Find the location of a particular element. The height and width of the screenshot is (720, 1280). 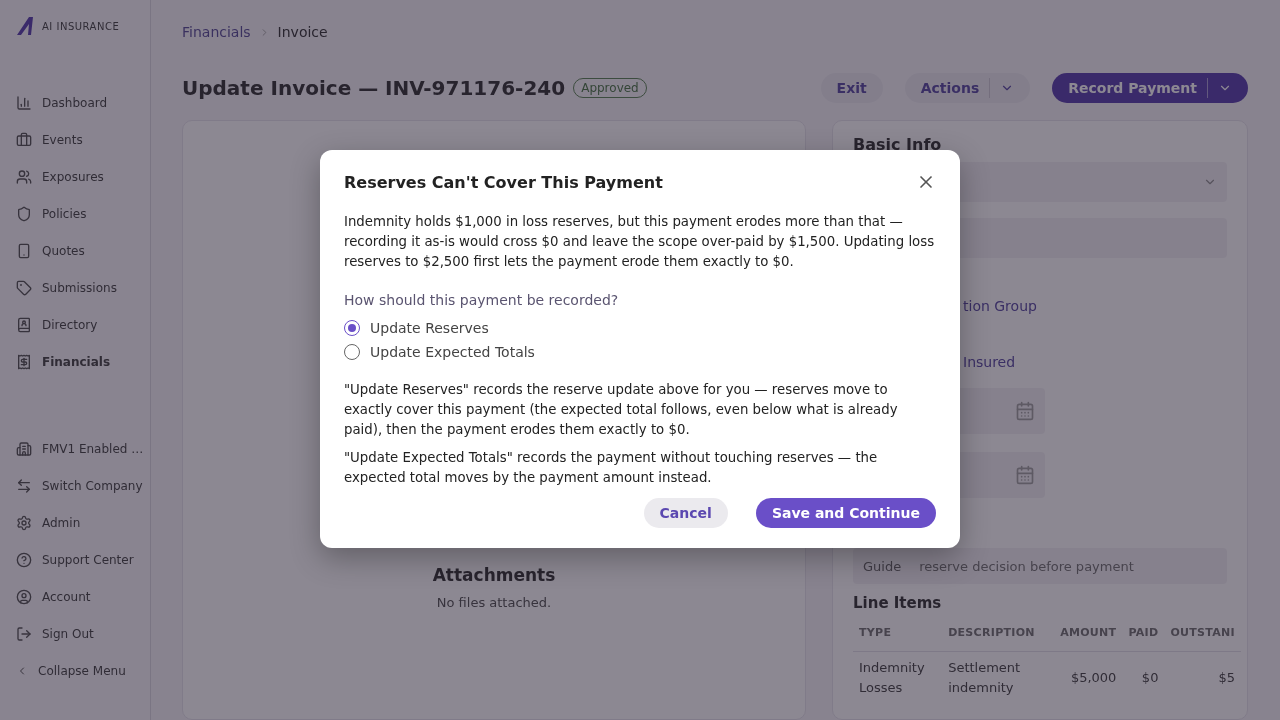

table-cell: $0 is located at coordinates (1143, 677).